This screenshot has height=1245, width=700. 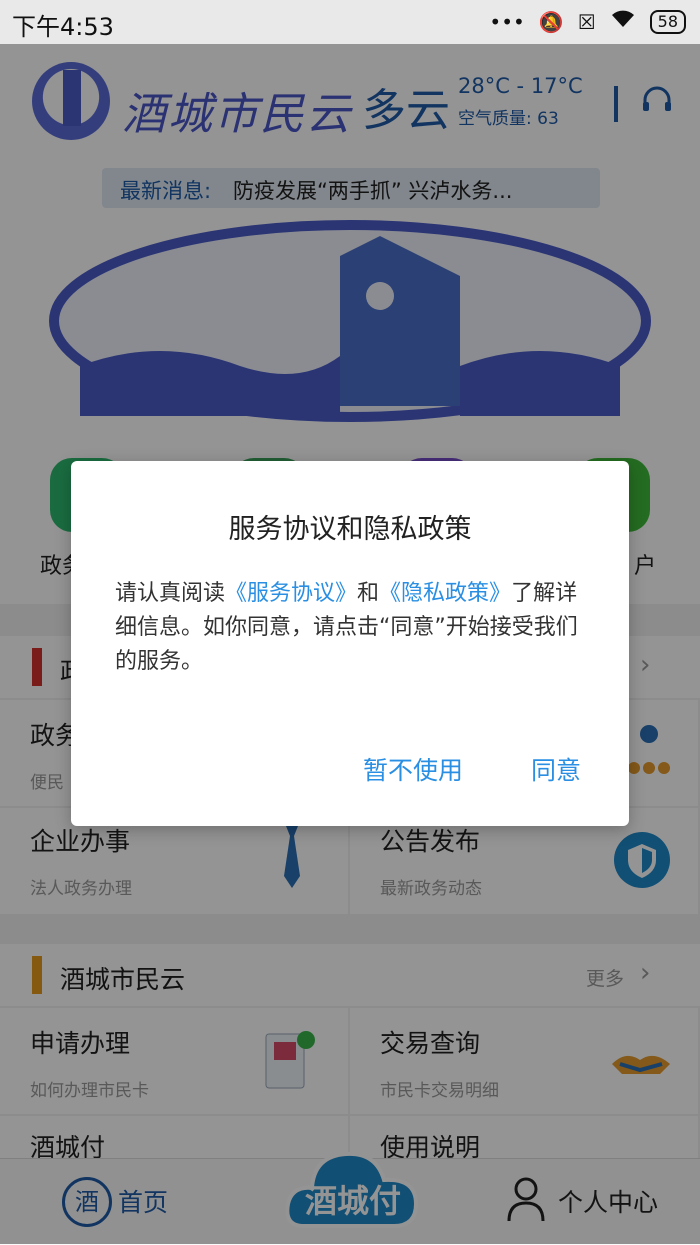 What do you see at coordinates (507, 21) in the screenshot?
I see `more-dots-icon: •••` at bounding box center [507, 21].